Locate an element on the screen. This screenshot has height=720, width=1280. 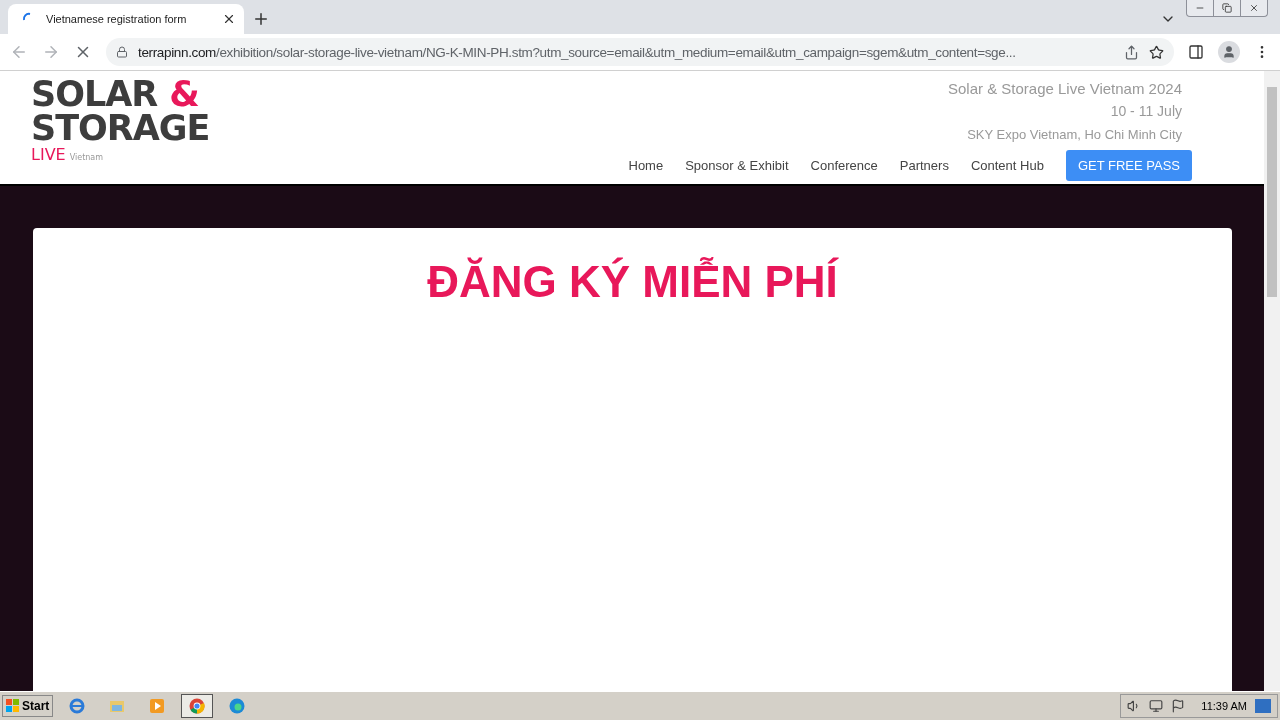
event-venue: SKY Expo Vietnam, Ho Chi Minh City is located at coordinates (1074, 135).